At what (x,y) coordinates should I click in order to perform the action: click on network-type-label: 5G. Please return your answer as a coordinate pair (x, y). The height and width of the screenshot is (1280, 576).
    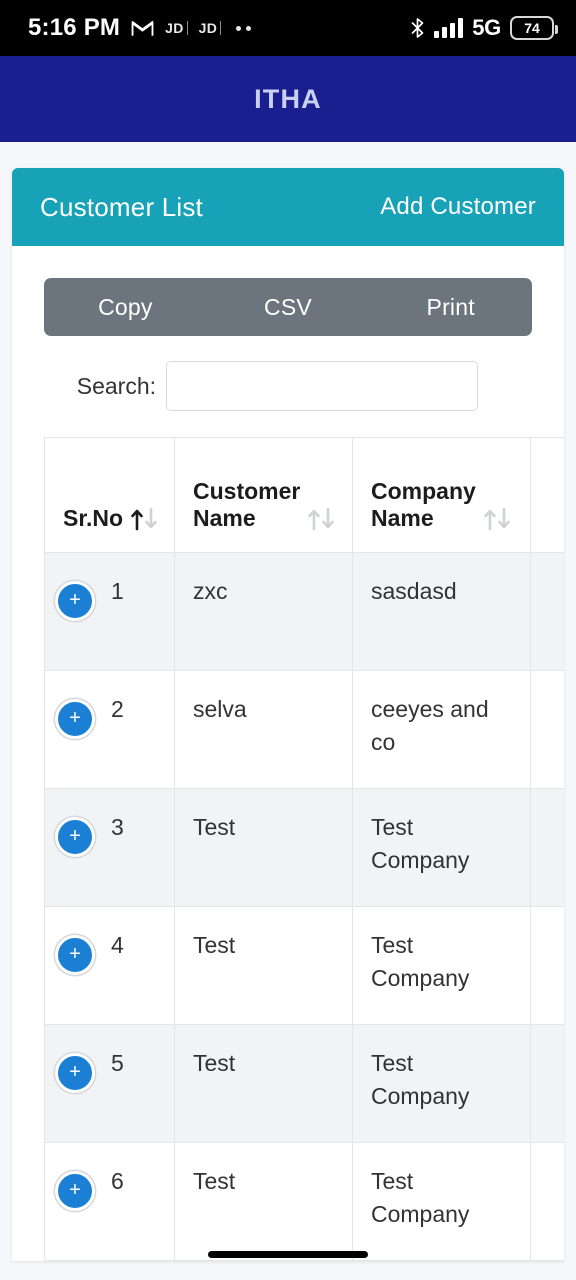
    Looking at the image, I should click on (486, 27).